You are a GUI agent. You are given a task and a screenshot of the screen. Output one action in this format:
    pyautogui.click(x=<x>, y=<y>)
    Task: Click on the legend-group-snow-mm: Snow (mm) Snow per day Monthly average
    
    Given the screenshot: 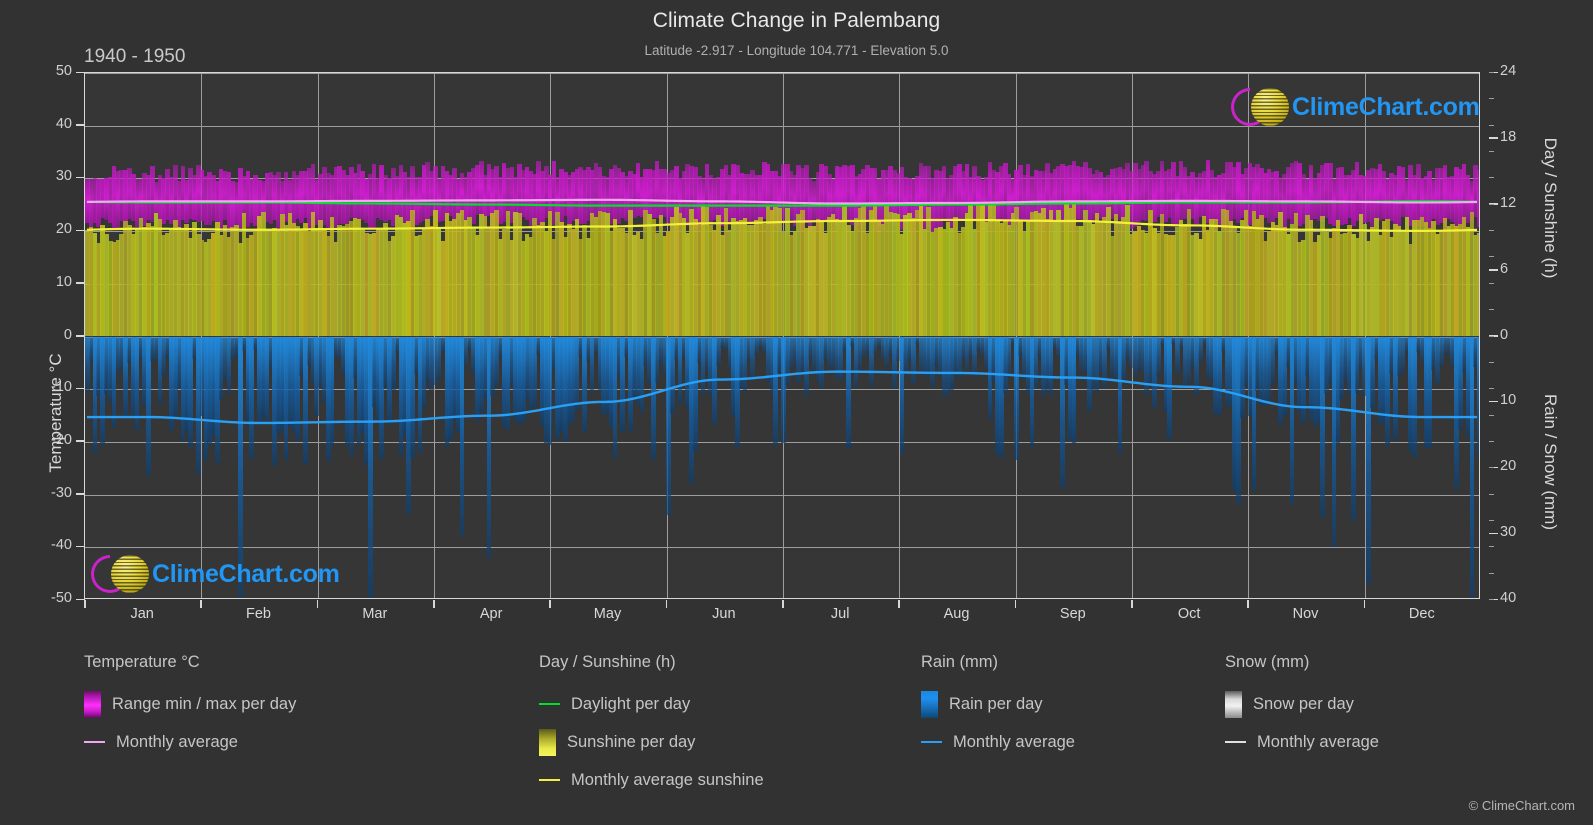 What is the action you would take?
    pyautogui.click(x=1302, y=707)
    